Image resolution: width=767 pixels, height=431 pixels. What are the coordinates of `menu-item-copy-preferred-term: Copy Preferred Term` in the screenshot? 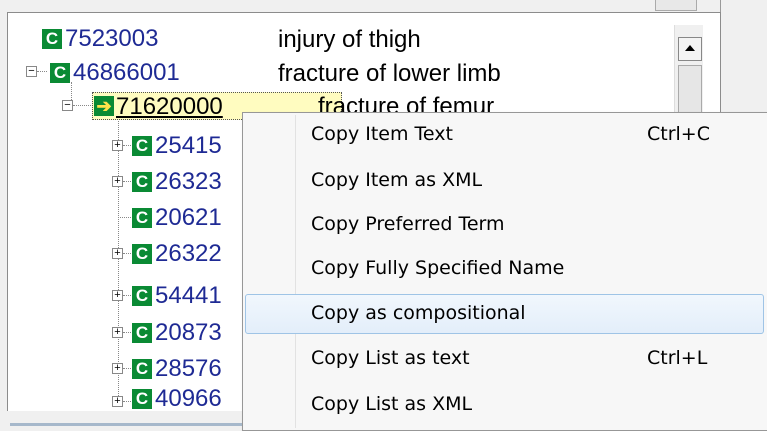 It's located at (504, 226).